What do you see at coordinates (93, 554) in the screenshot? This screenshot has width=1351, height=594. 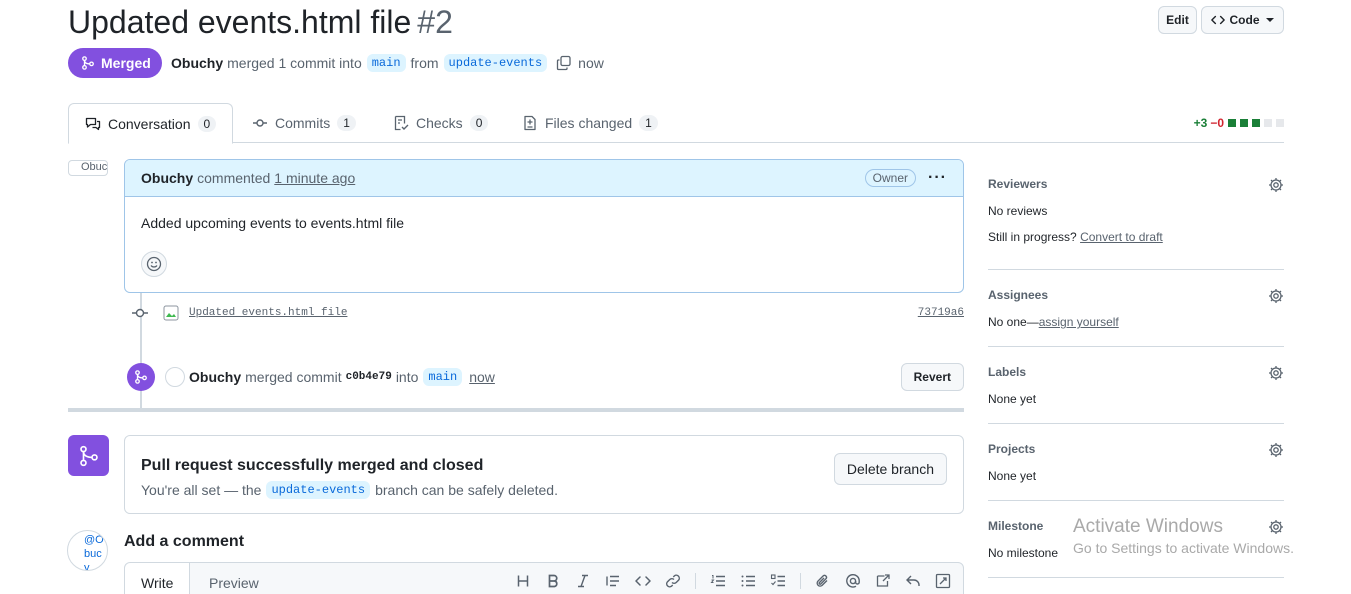 I see `avatar-alt-line: buc` at bounding box center [93, 554].